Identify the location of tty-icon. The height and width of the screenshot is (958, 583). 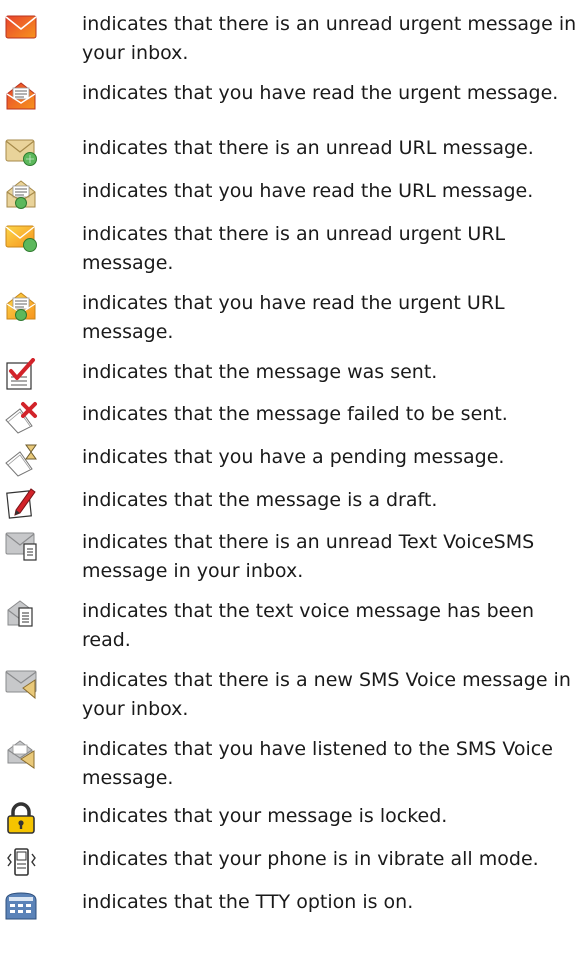
(21, 905).